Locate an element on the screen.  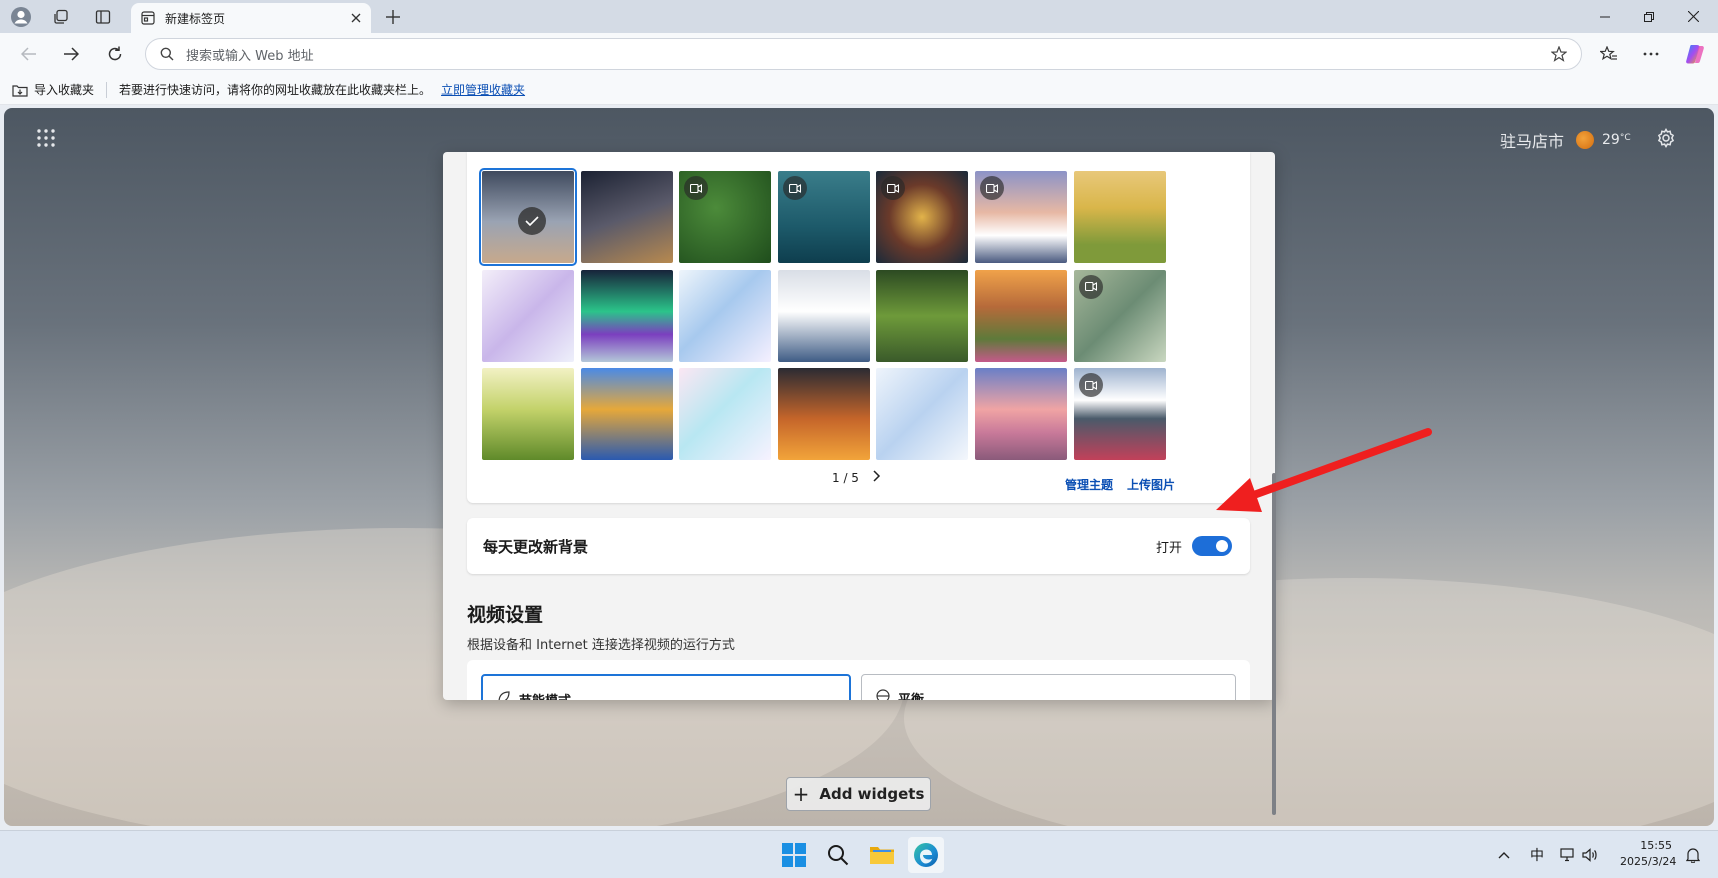
folder-icon is located at coordinates (882, 855).